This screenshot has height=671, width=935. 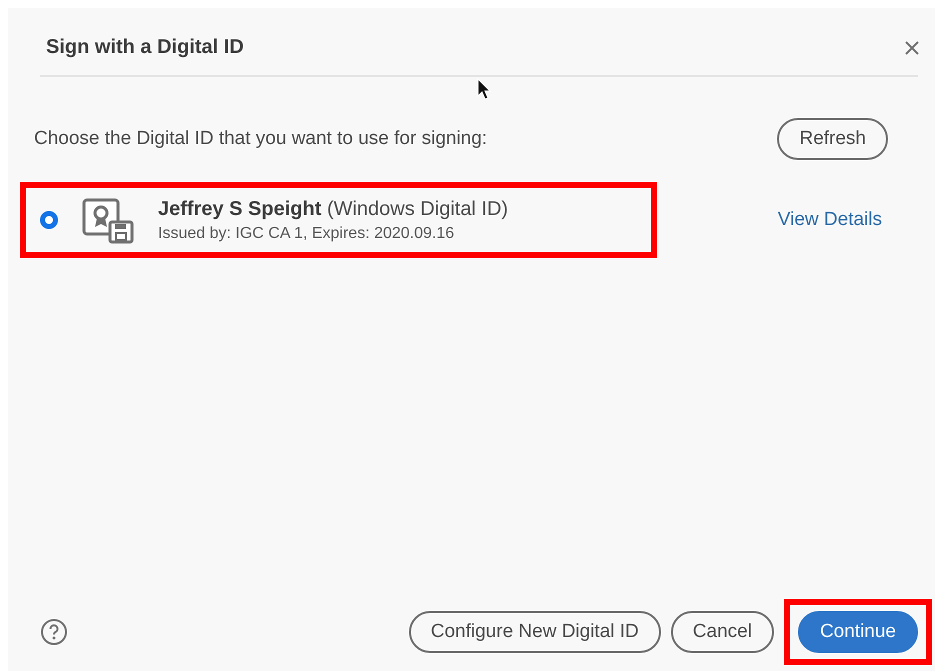 I want to click on certificate-icon, so click(x=108, y=220).